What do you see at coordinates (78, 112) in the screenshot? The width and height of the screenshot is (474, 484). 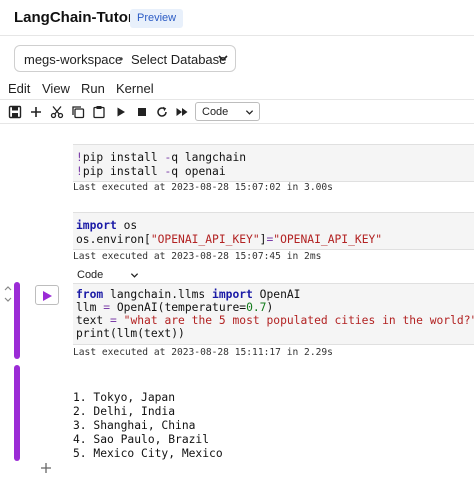 I see `copy-icon` at bounding box center [78, 112].